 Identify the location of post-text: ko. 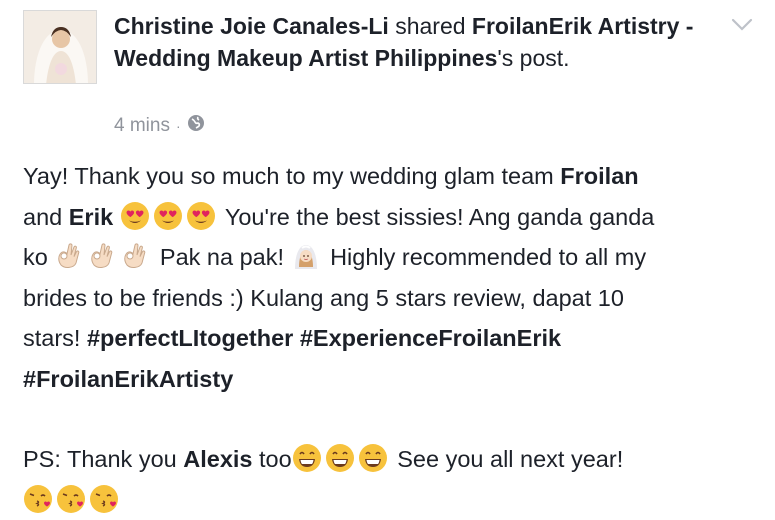
(38, 257).